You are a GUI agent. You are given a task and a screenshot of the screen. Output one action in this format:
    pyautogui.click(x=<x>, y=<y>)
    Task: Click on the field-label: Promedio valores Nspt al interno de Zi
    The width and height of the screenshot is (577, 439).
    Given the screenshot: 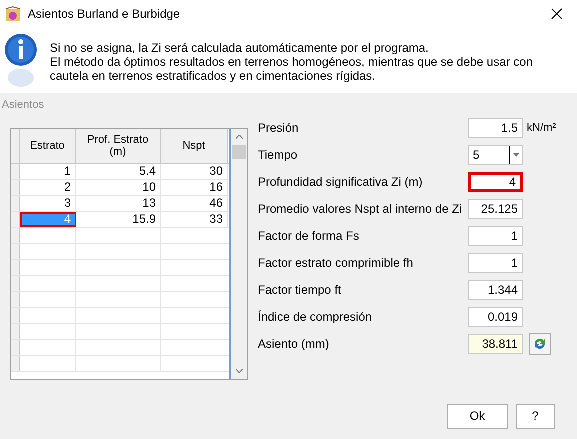 What is the action you would take?
    pyautogui.click(x=361, y=209)
    